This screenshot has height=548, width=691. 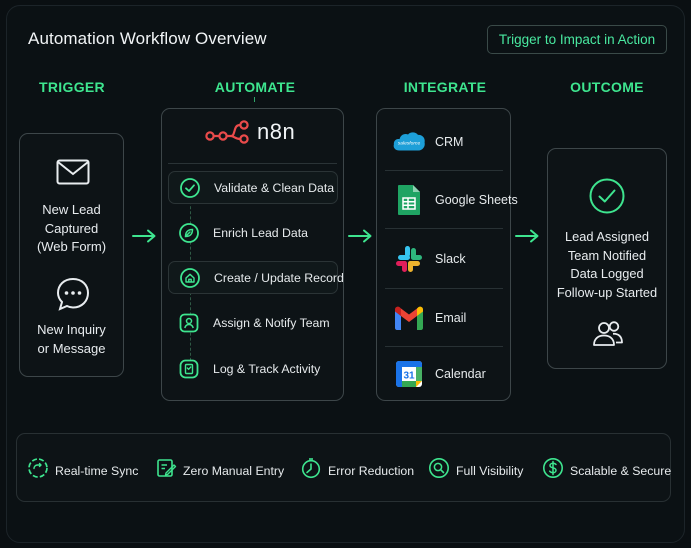 I want to click on users-icon, so click(x=608, y=335).